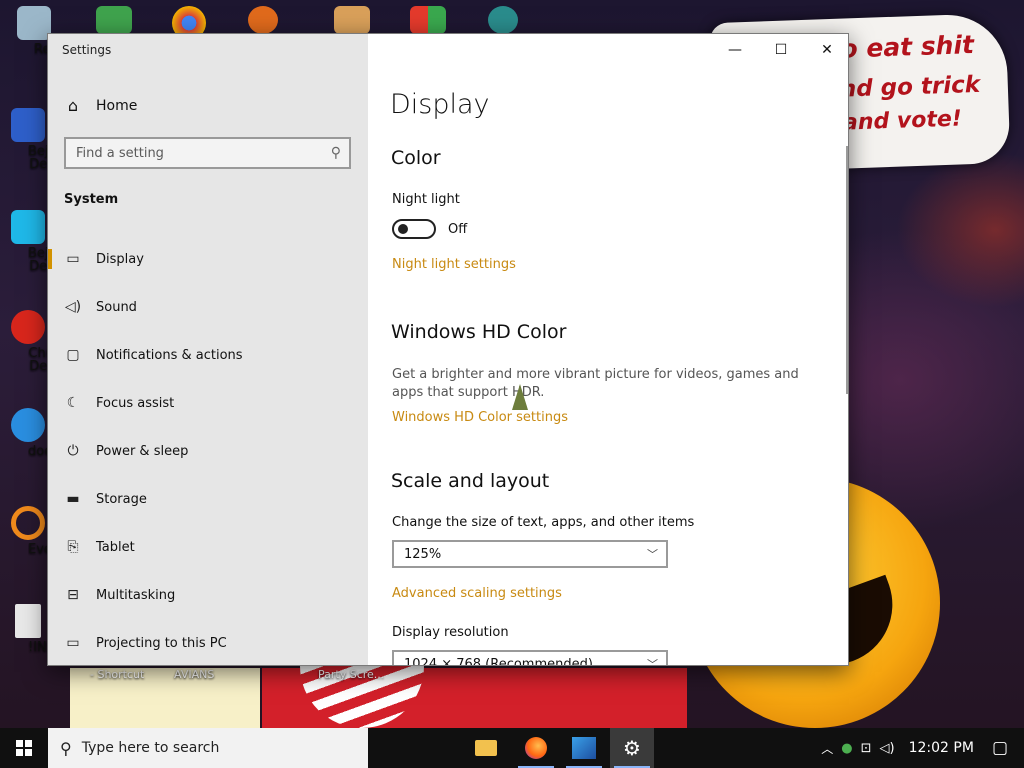 The width and height of the screenshot is (1024, 768). I want to click on sidebar-item-label: Notifications & actions, so click(169, 355).